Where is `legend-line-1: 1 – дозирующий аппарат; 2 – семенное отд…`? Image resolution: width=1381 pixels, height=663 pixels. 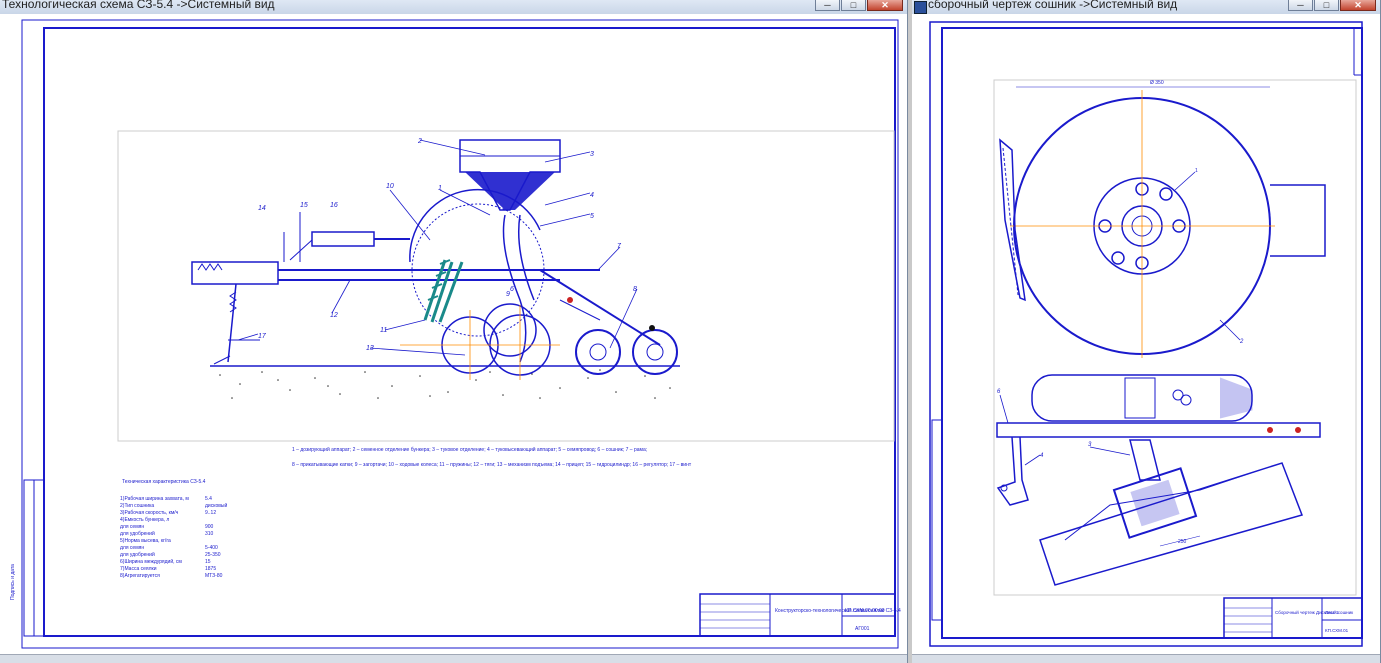
legend-line-1: 1 – дозирующий аппарат; 2 – семенное отд… is located at coordinates (469, 449).